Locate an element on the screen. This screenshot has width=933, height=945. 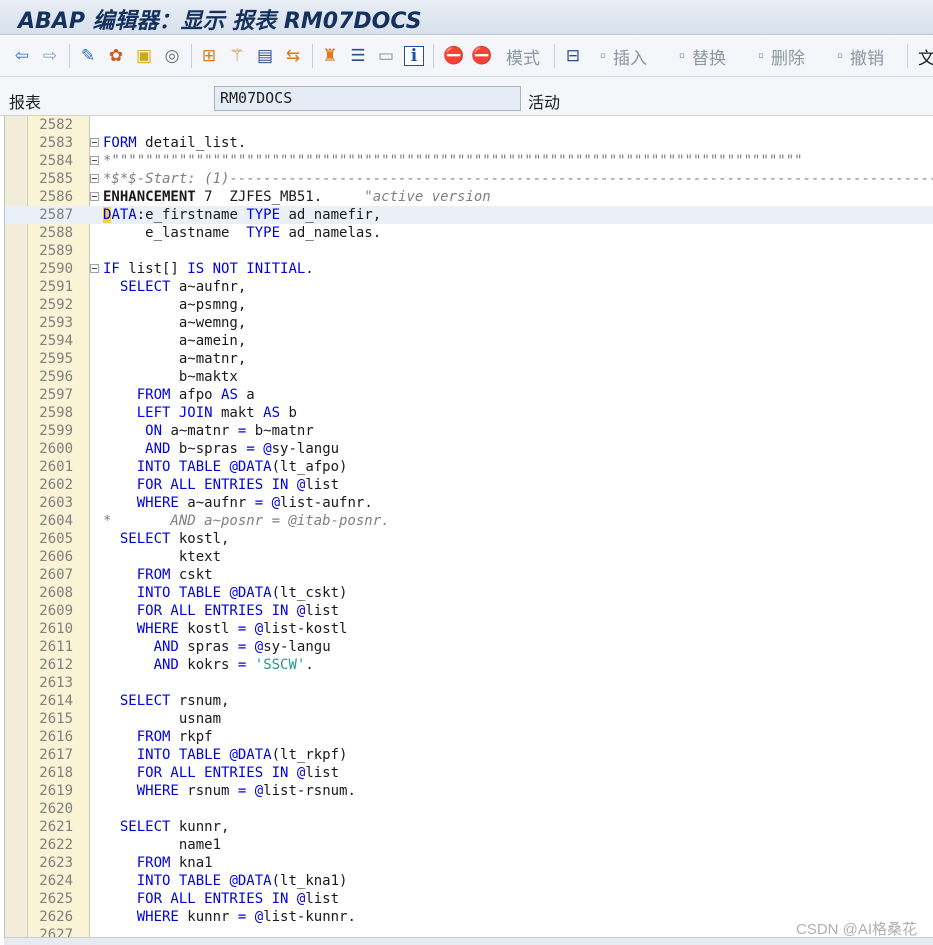
code-line: 2600 AND b~spras = @sy-langu is located at coordinates (469, 449).